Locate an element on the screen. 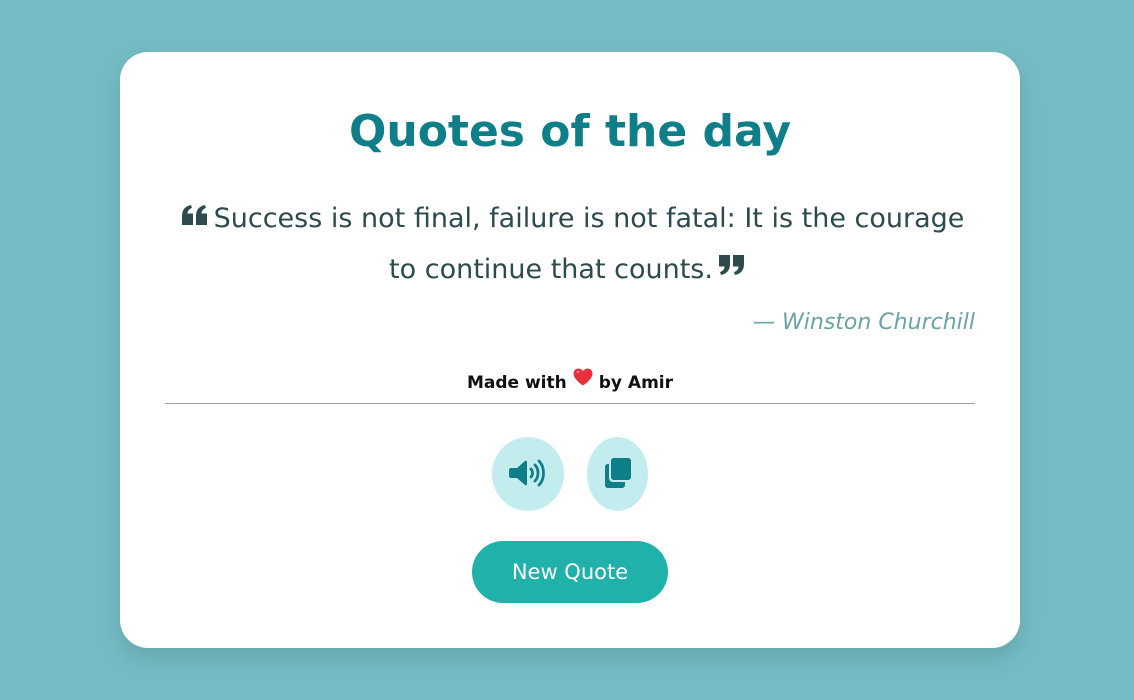 The height and width of the screenshot is (700, 1134). new-quote-button: New Quote is located at coordinates (570, 572).